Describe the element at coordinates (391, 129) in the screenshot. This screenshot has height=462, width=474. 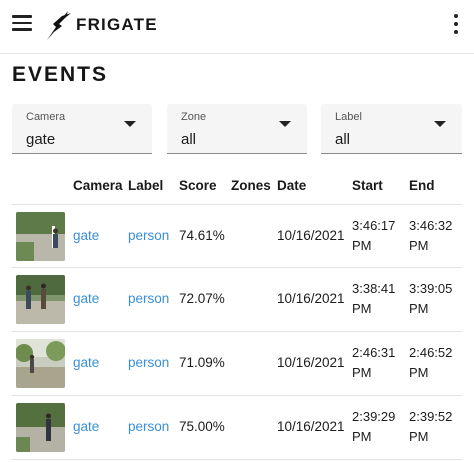
I see `label-select: Label all` at that location.